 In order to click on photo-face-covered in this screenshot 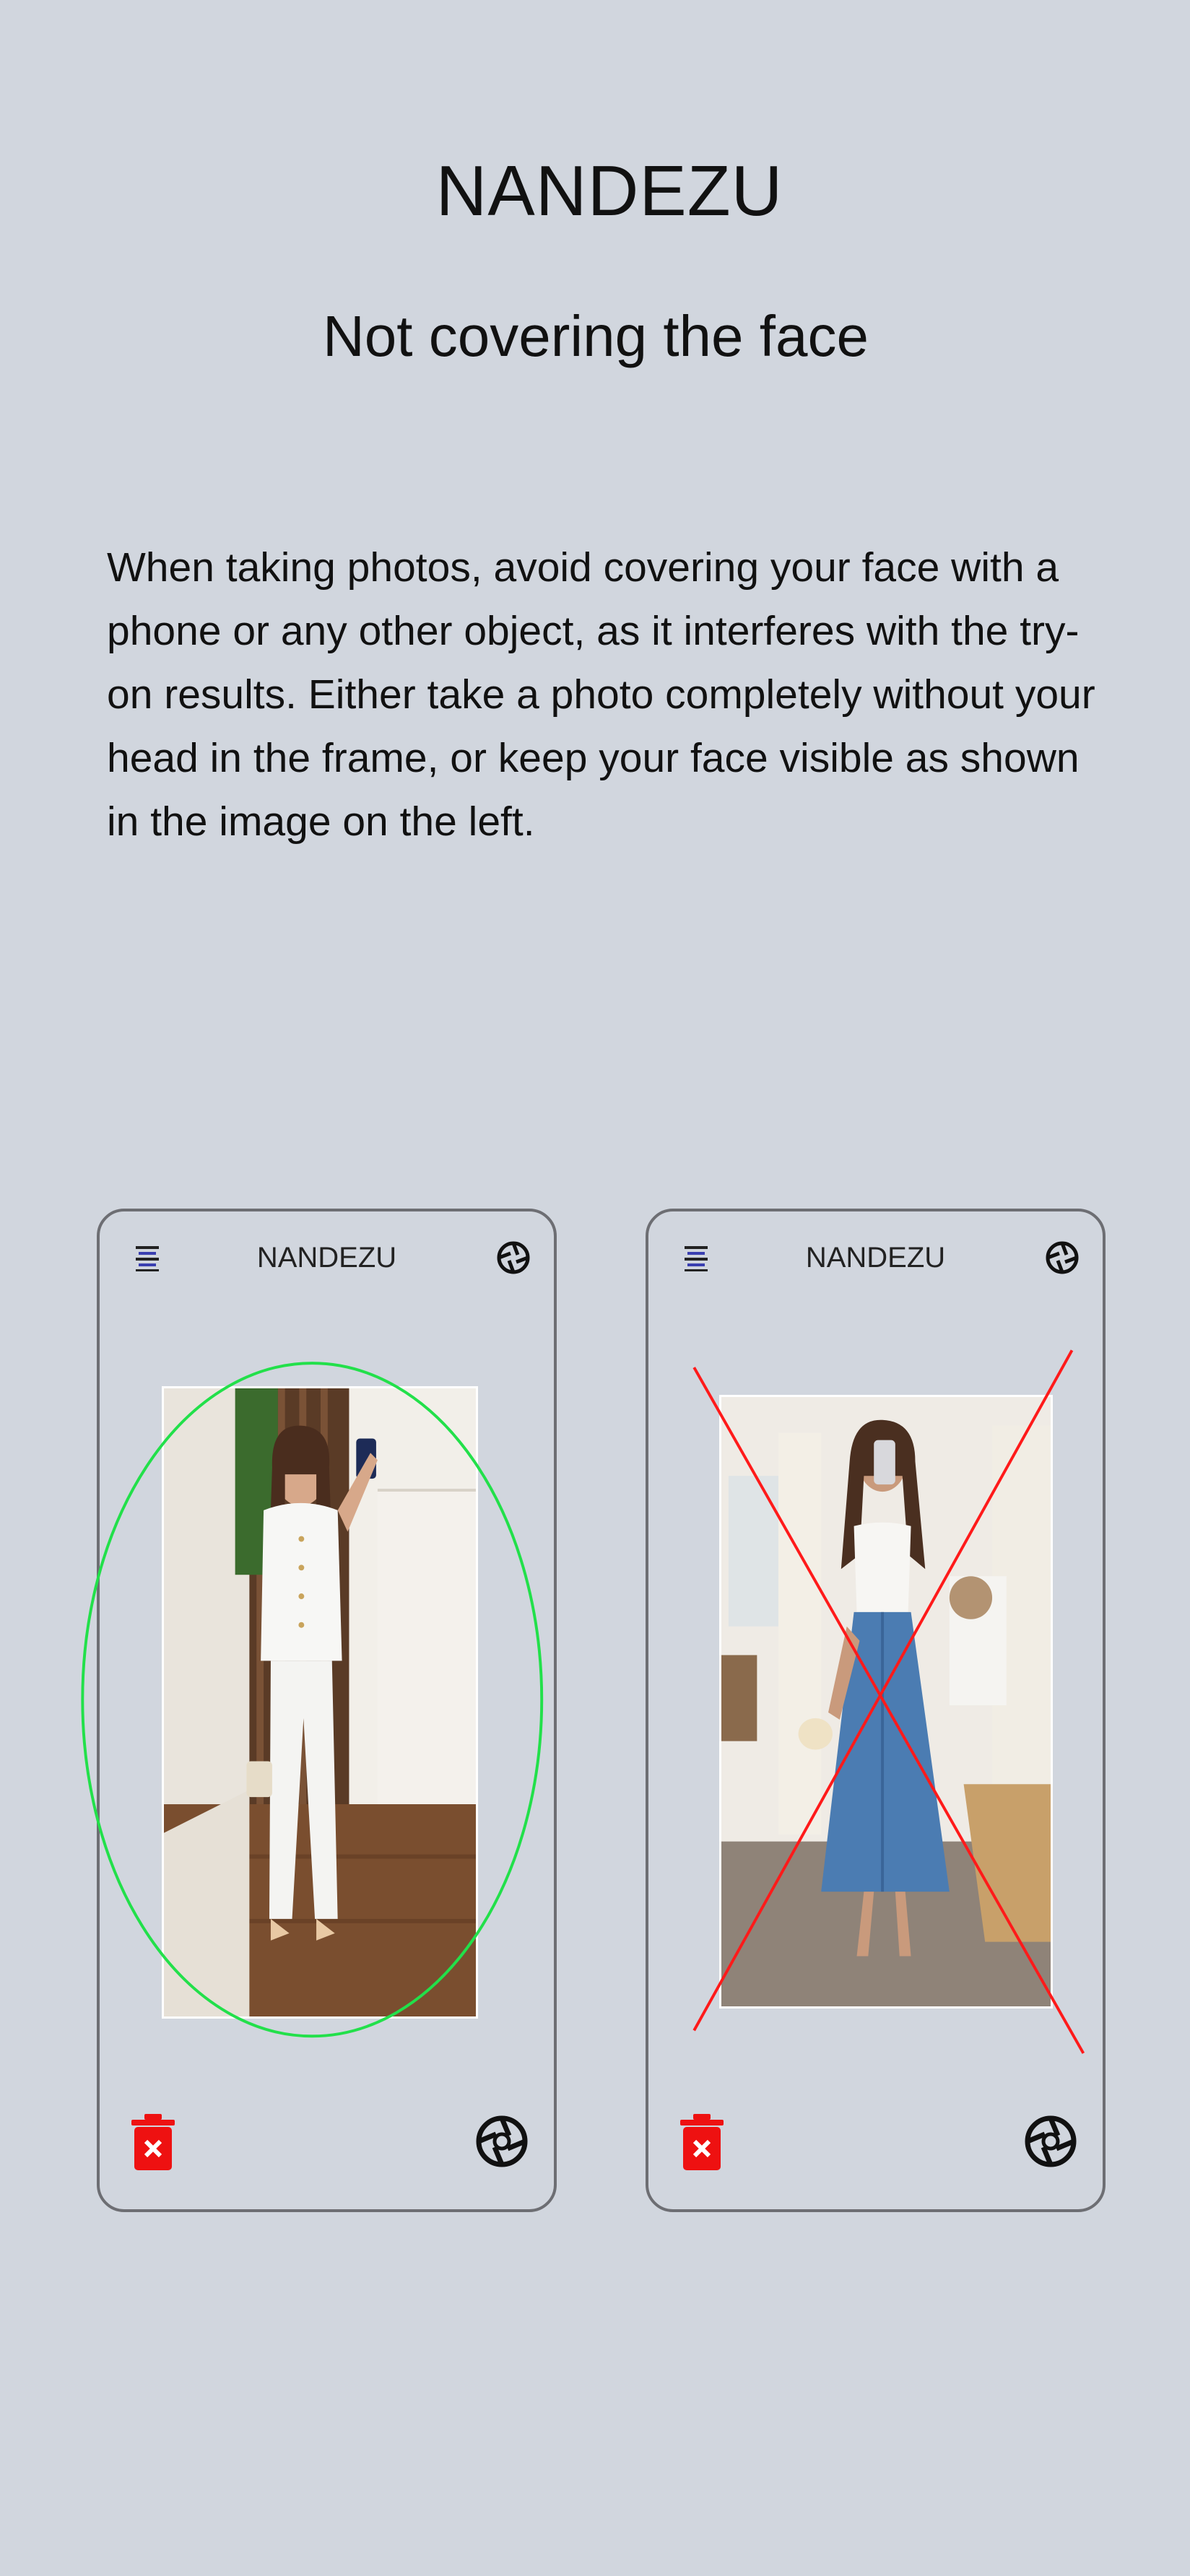, I will do `click(886, 1702)`.